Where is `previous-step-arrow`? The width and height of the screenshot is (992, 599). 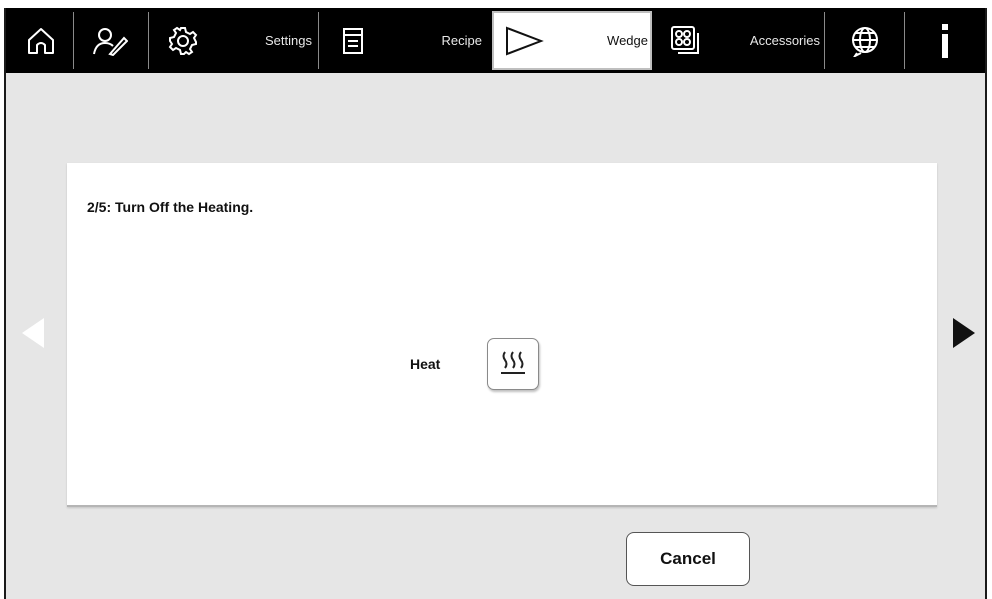 previous-step-arrow is located at coordinates (33, 333).